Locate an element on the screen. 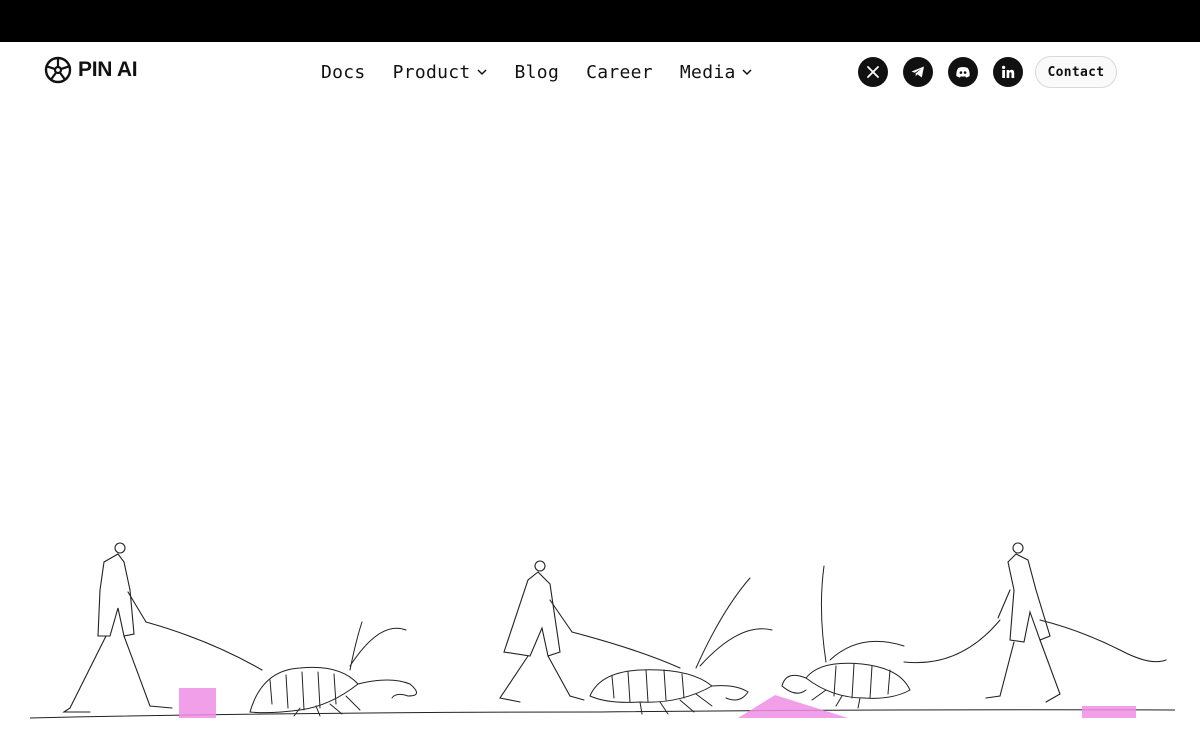  nav-item-label: Media is located at coordinates (707, 72).